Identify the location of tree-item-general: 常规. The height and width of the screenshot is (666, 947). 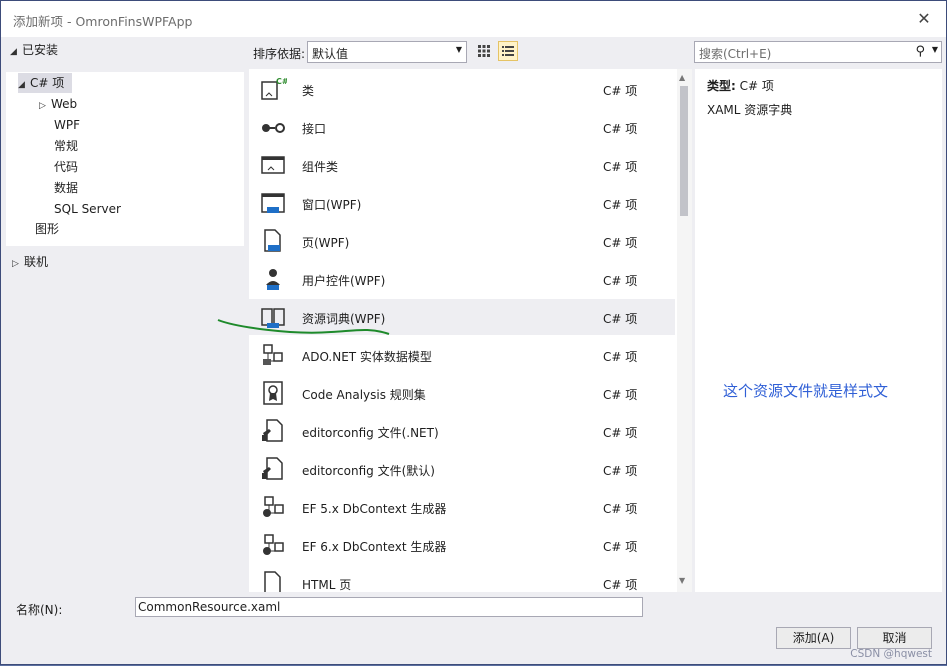
(66, 146).